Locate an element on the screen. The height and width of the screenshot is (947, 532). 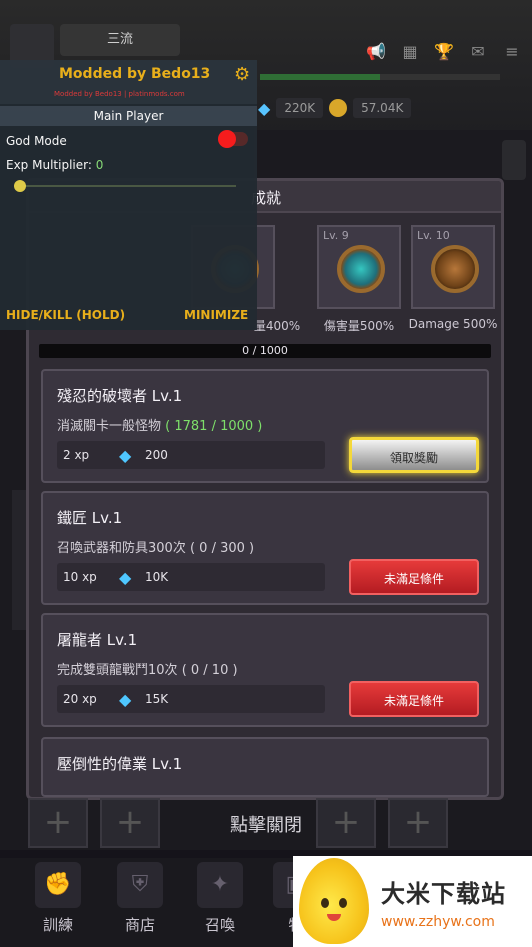
tier-level: Lv. 10 is located at coordinates (433, 235).